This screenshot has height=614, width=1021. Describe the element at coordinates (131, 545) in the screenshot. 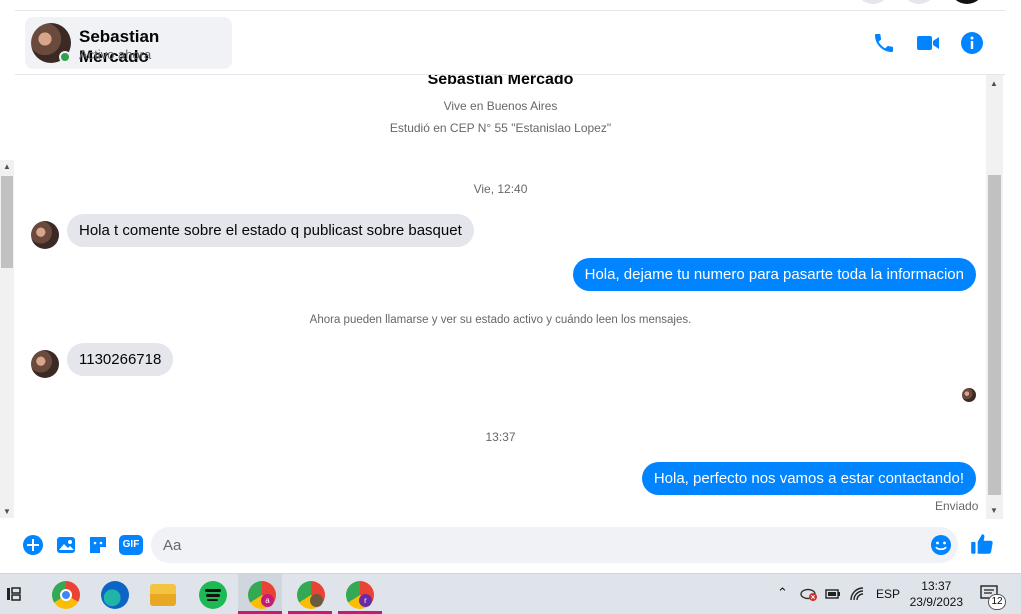

I see `gif-icon: GIF` at that location.